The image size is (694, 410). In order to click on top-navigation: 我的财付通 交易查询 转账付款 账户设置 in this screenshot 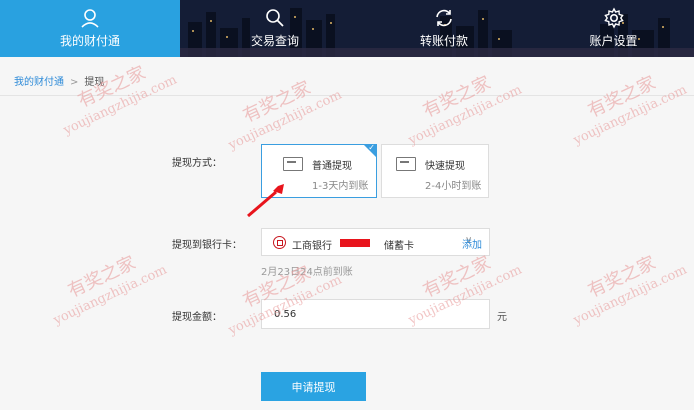, I will do `click(347, 28)`.